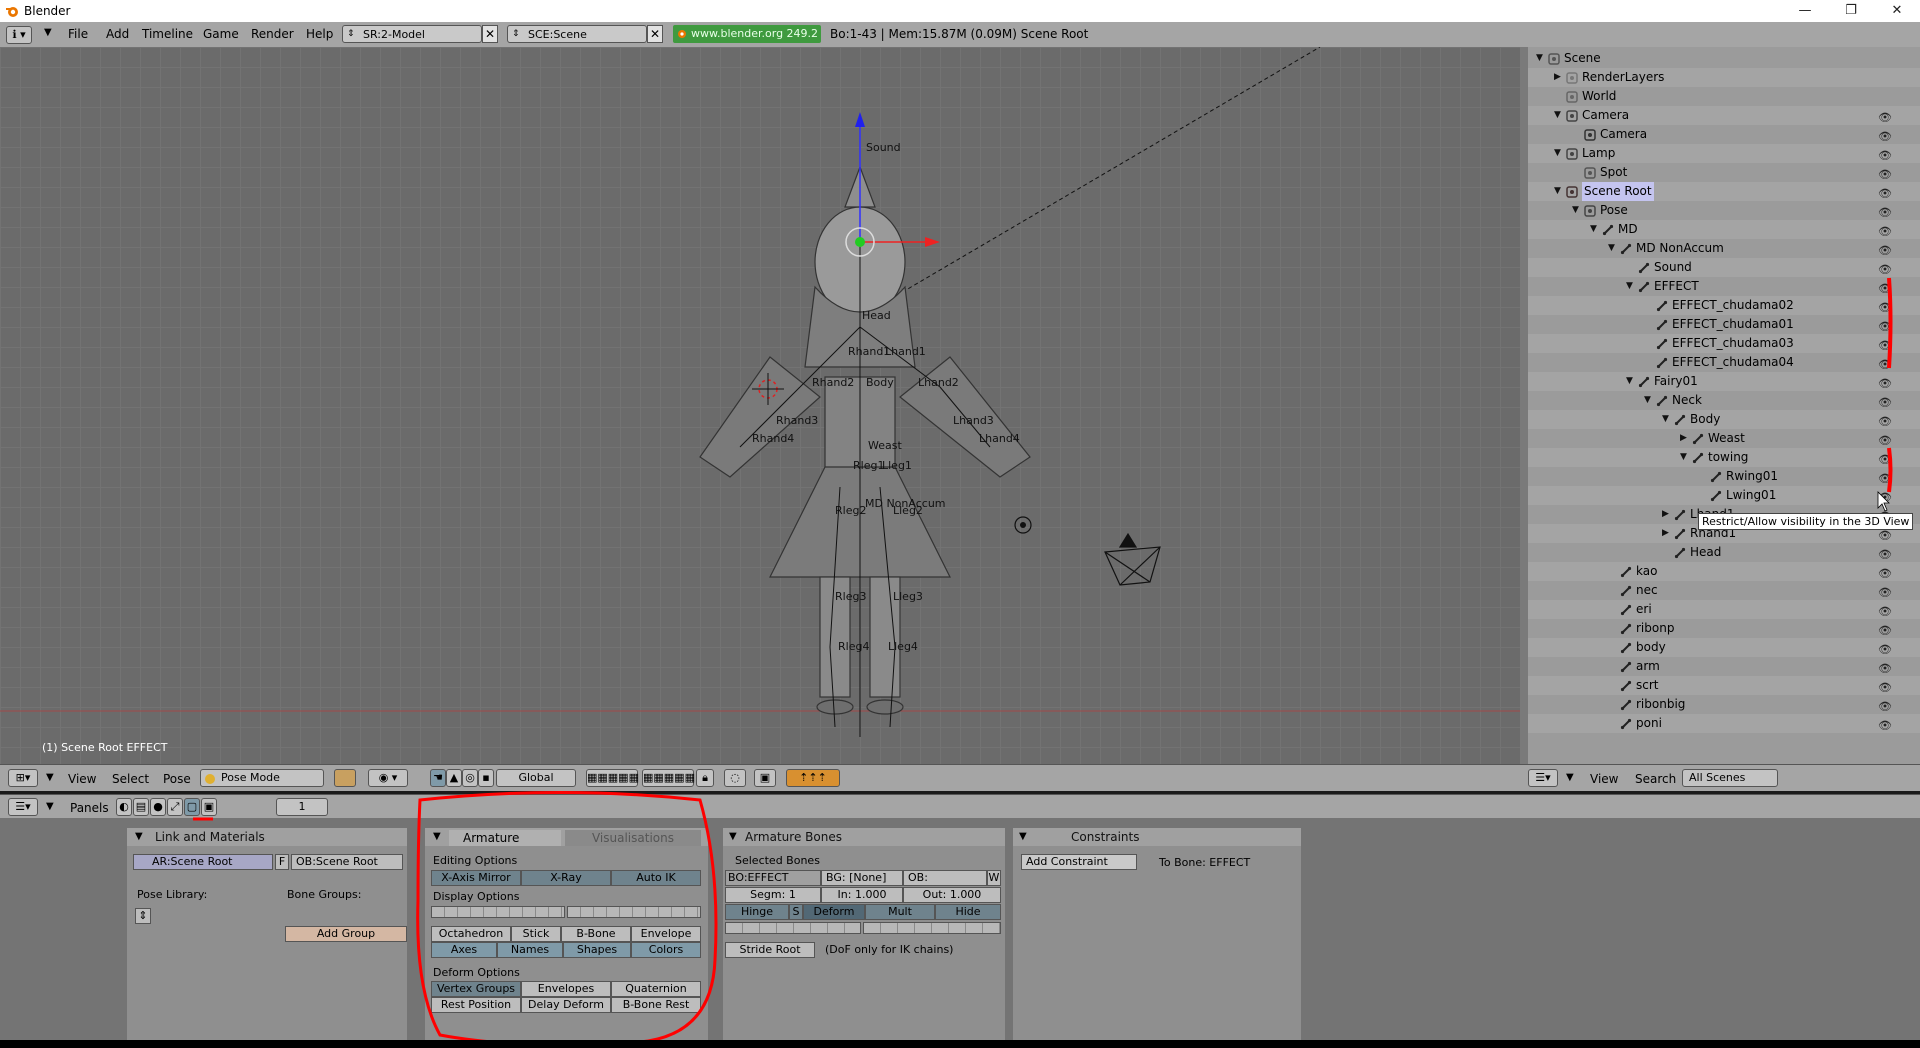 Image resolution: width=1920 pixels, height=1048 pixels. I want to click on auto-ik-toggle: Auto IK, so click(656, 878).